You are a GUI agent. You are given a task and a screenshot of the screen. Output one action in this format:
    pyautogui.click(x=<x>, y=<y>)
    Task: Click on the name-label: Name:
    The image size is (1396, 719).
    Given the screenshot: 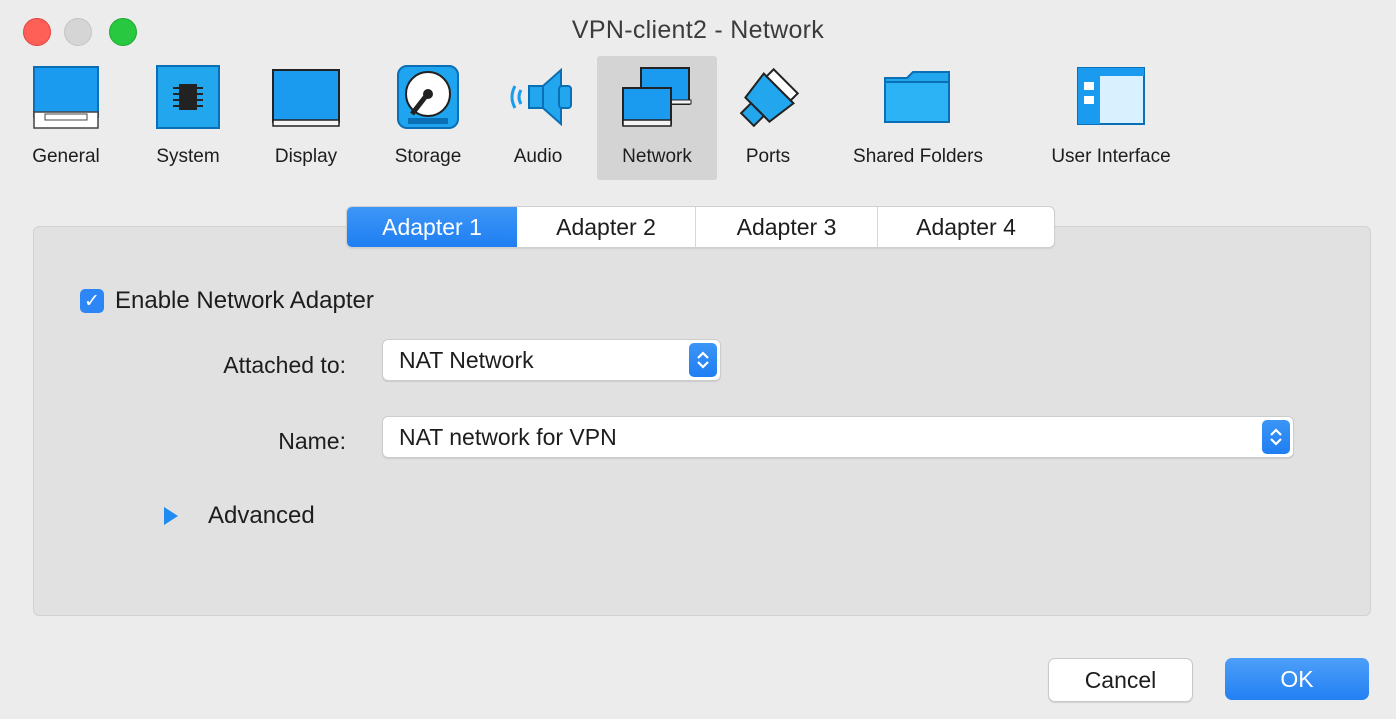 What is the action you would take?
    pyautogui.click(x=312, y=441)
    